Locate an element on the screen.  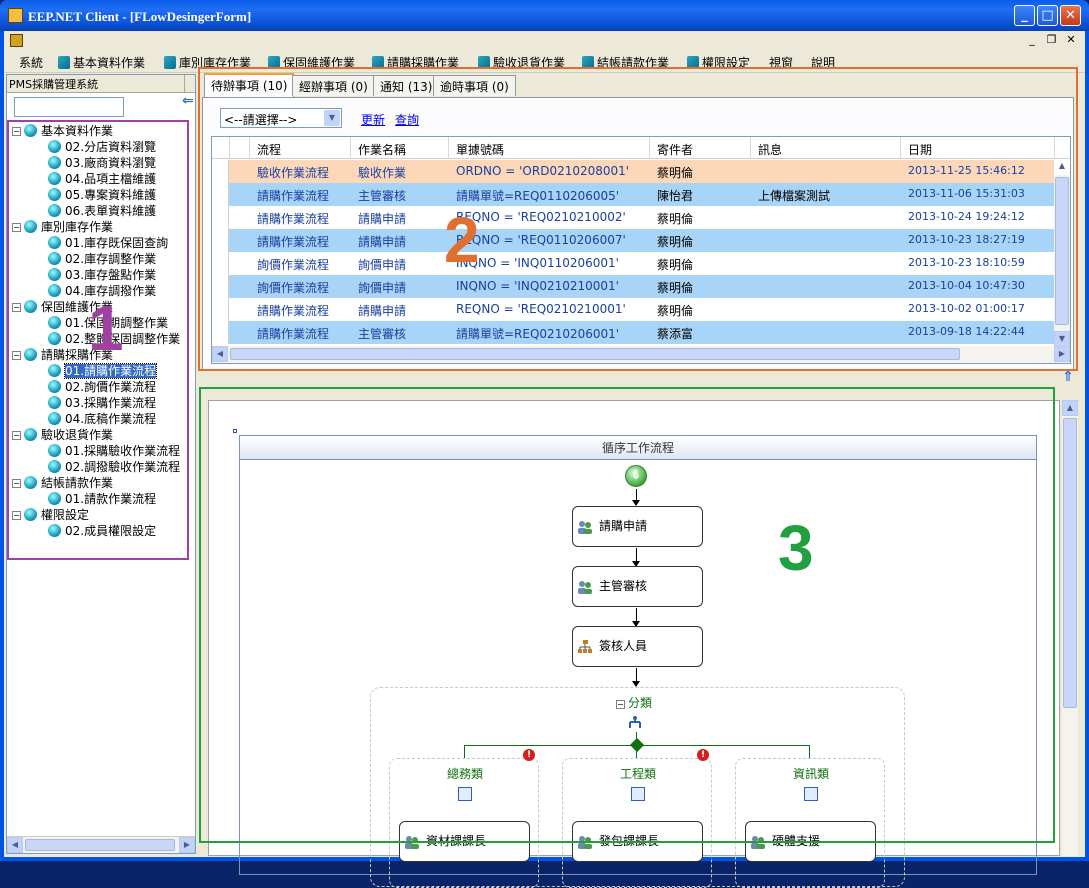
system-header: PMS採購管理系統 is located at coordinates (101, 84).